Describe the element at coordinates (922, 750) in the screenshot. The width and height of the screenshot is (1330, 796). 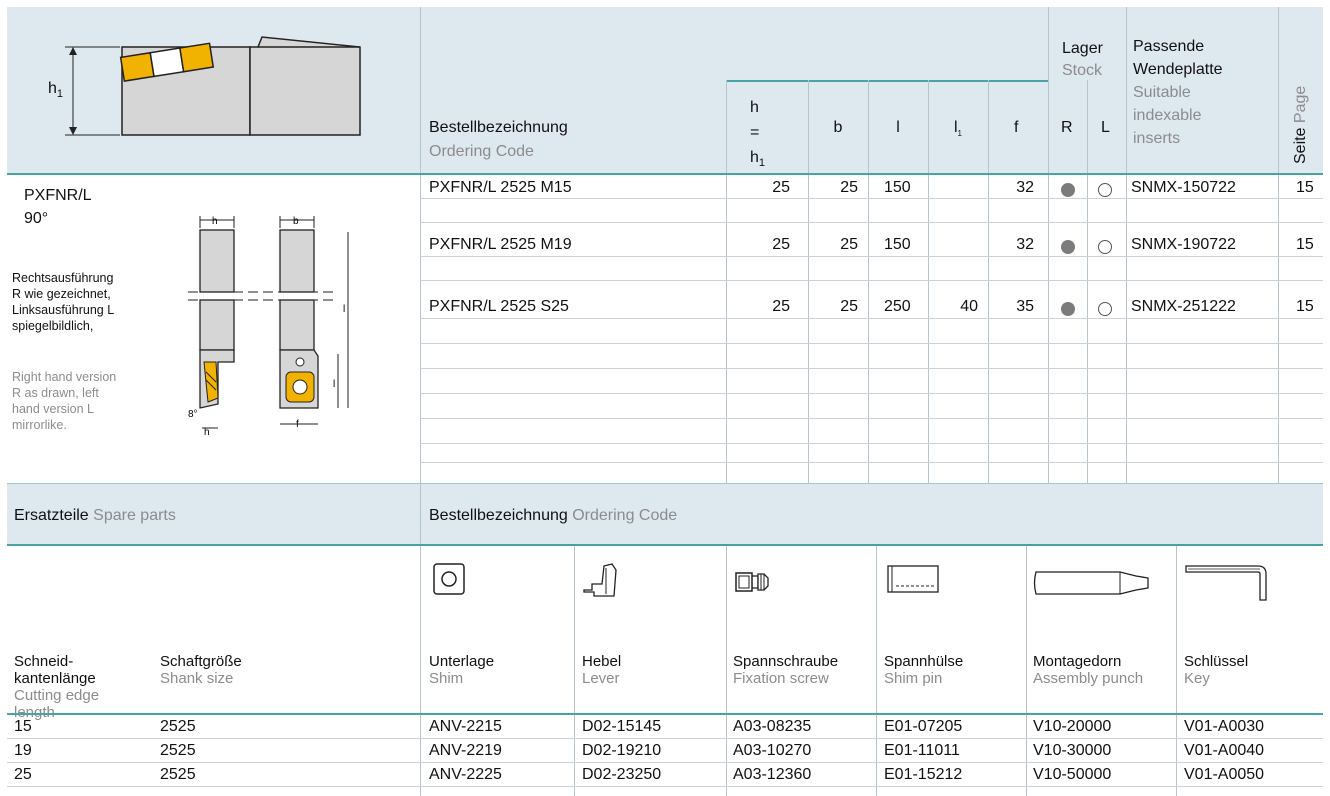
I see `spare-pin-code: E01-11011` at that location.